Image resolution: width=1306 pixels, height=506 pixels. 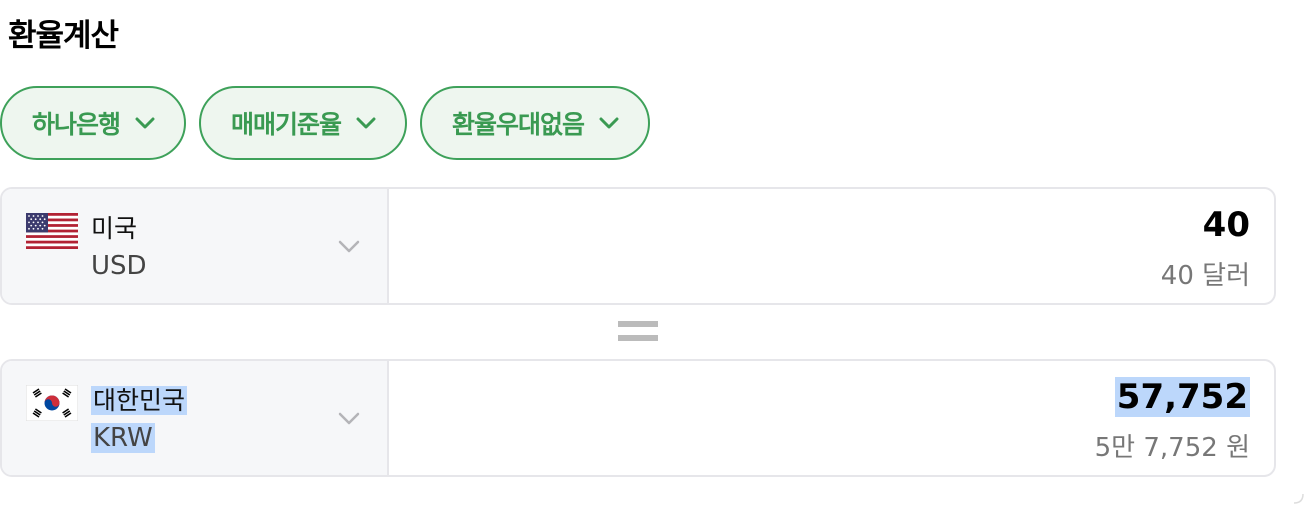 I want to click on from-currency-code: USD, so click(x=119, y=266).